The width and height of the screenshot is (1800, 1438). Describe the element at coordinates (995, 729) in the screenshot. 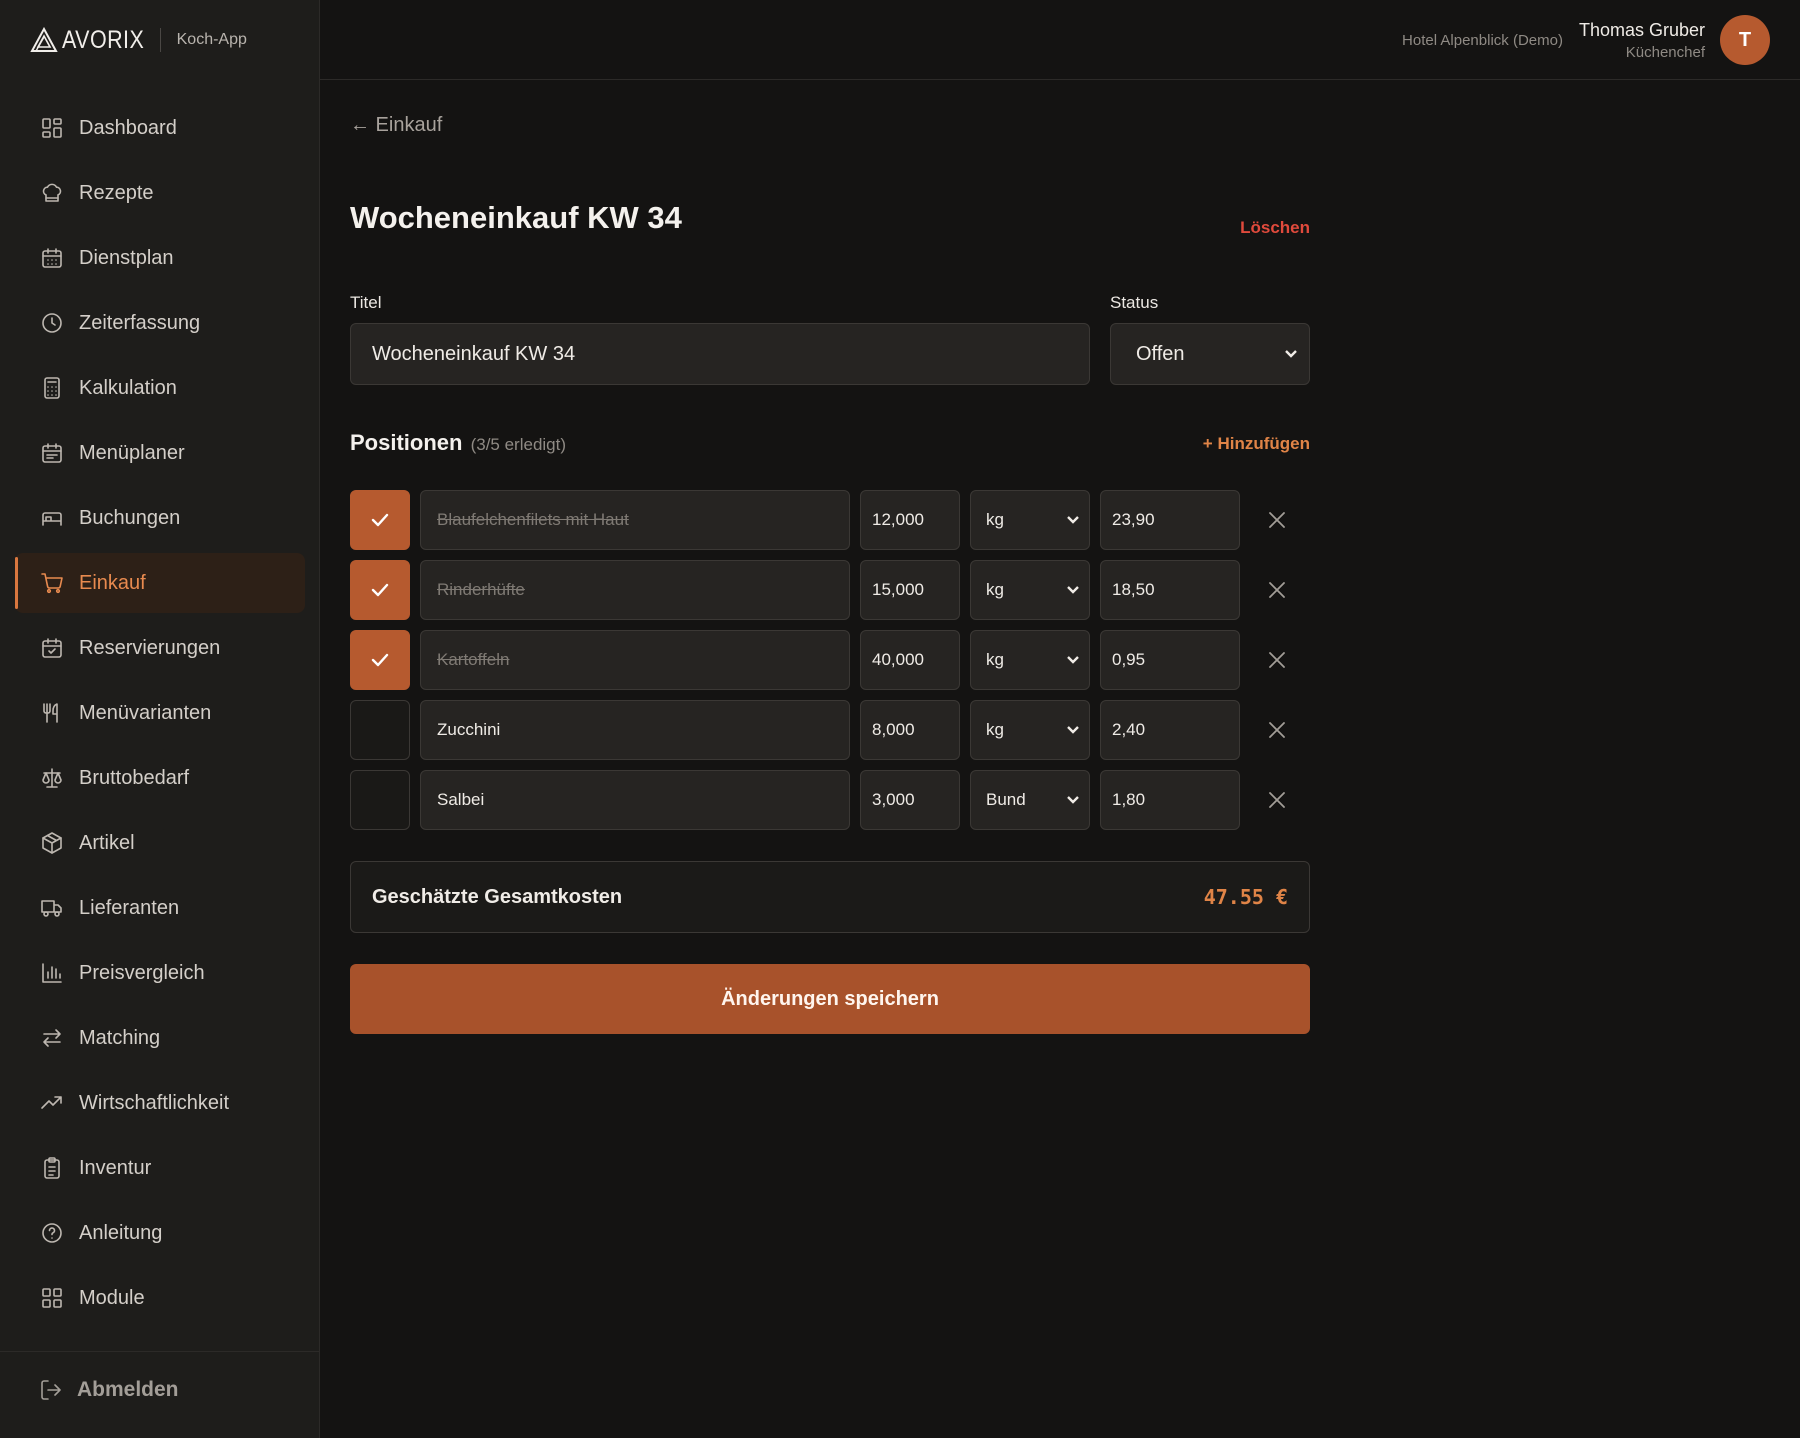

I see `unit-value: kg` at that location.